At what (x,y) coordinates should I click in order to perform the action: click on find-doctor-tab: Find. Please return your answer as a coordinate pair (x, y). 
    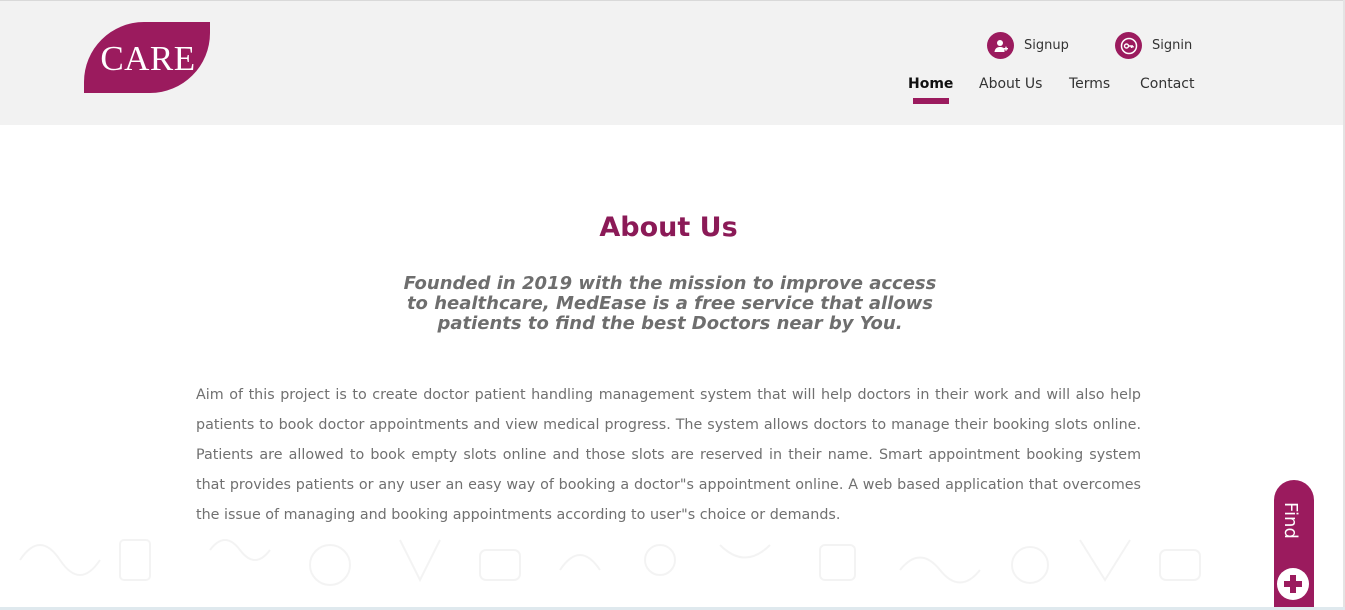
    Looking at the image, I should click on (1294, 545).